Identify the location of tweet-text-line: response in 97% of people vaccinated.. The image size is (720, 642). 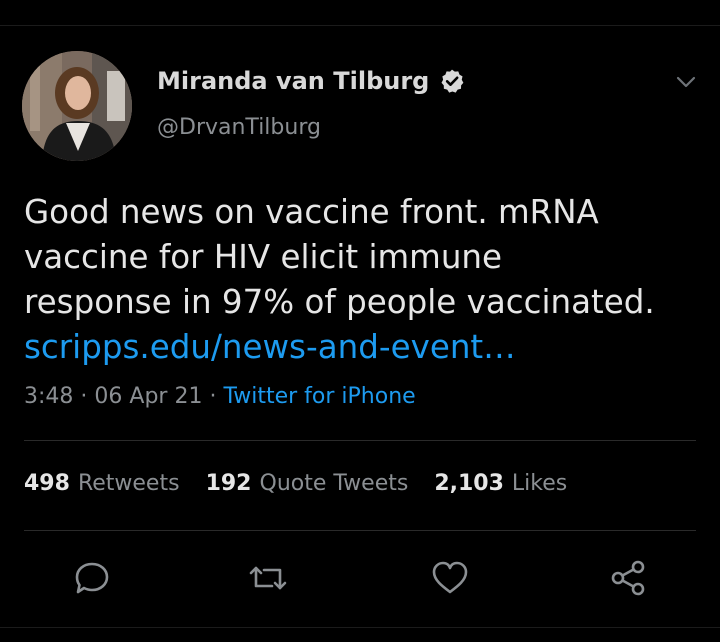
(339, 302).